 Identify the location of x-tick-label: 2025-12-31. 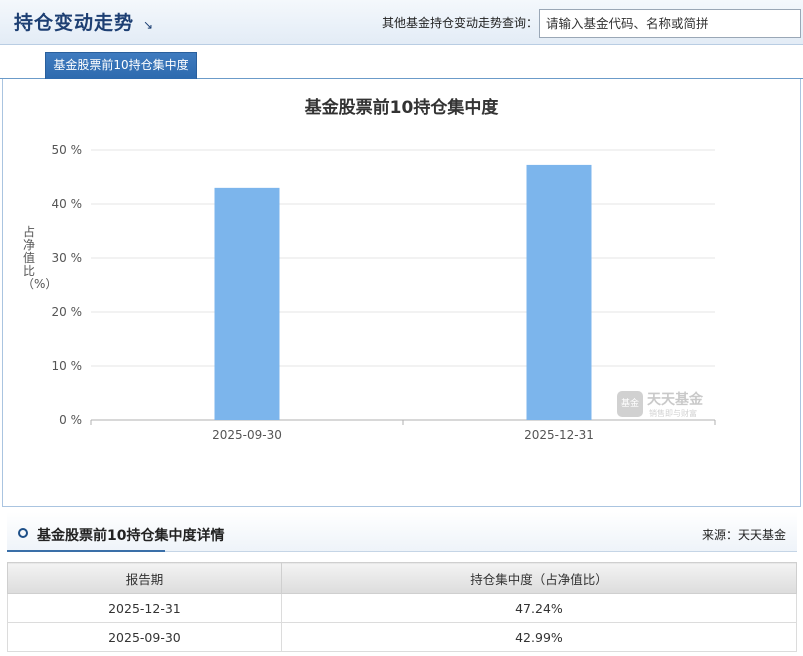
(559, 435).